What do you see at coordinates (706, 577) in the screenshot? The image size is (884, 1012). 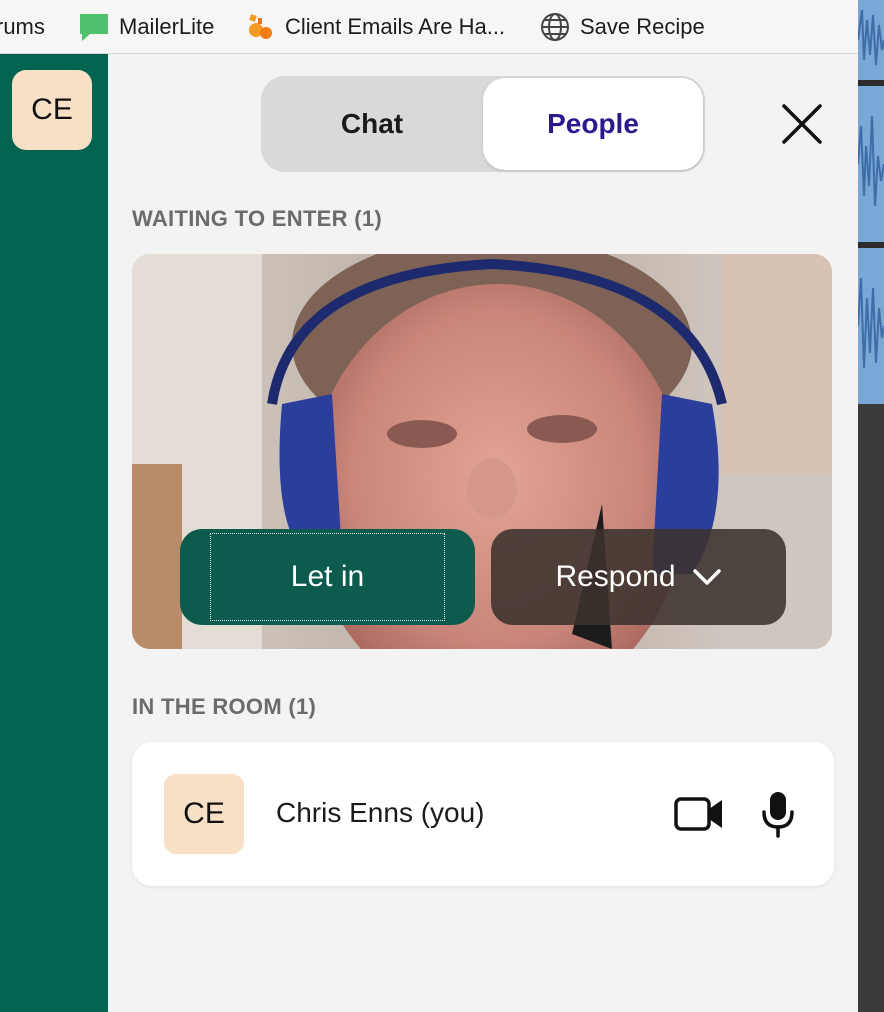 I see `chevron-down-icon` at bounding box center [706, 577].